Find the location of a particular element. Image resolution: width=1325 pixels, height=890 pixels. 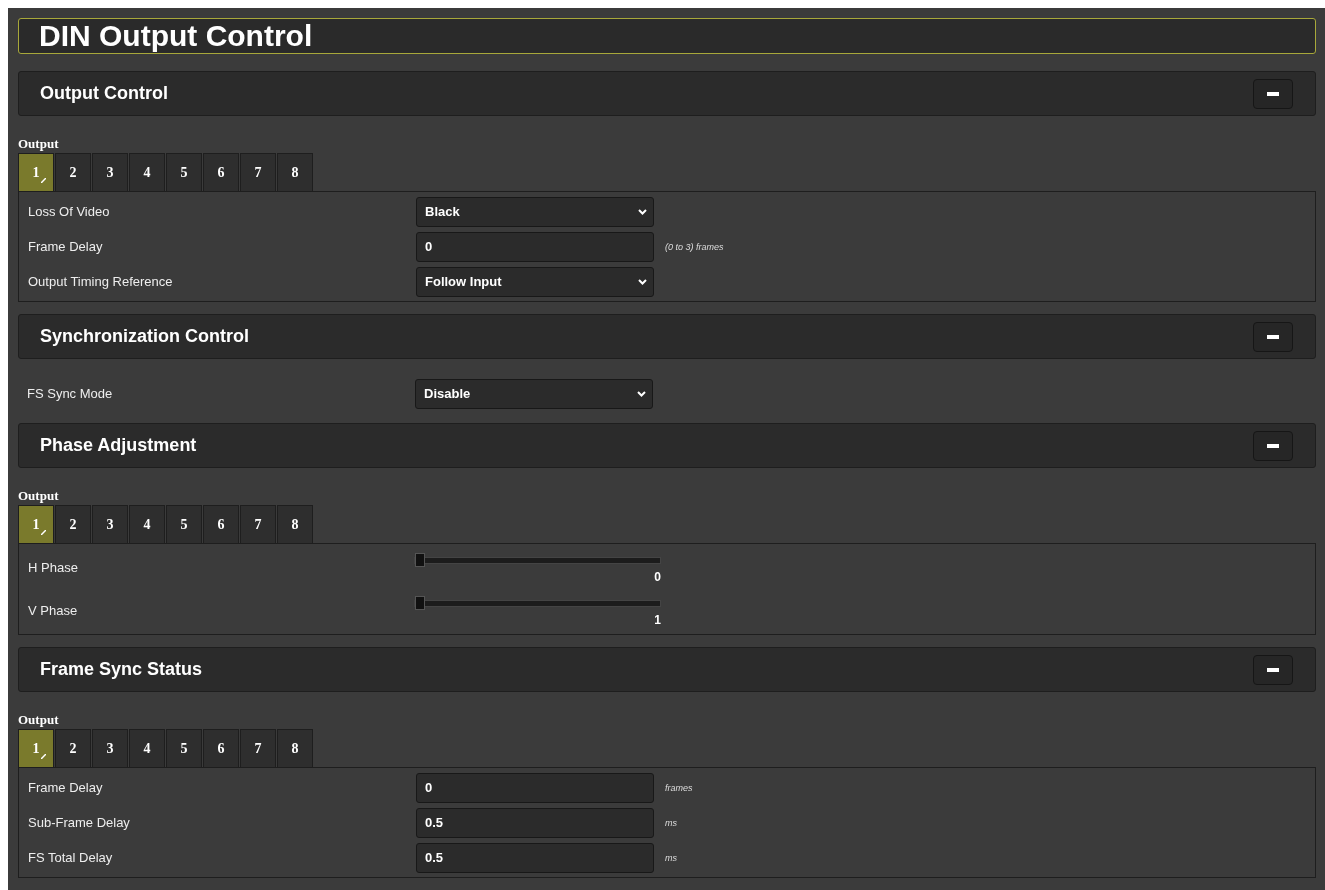

slider-value: 1 is located at coordinates (657, 620).